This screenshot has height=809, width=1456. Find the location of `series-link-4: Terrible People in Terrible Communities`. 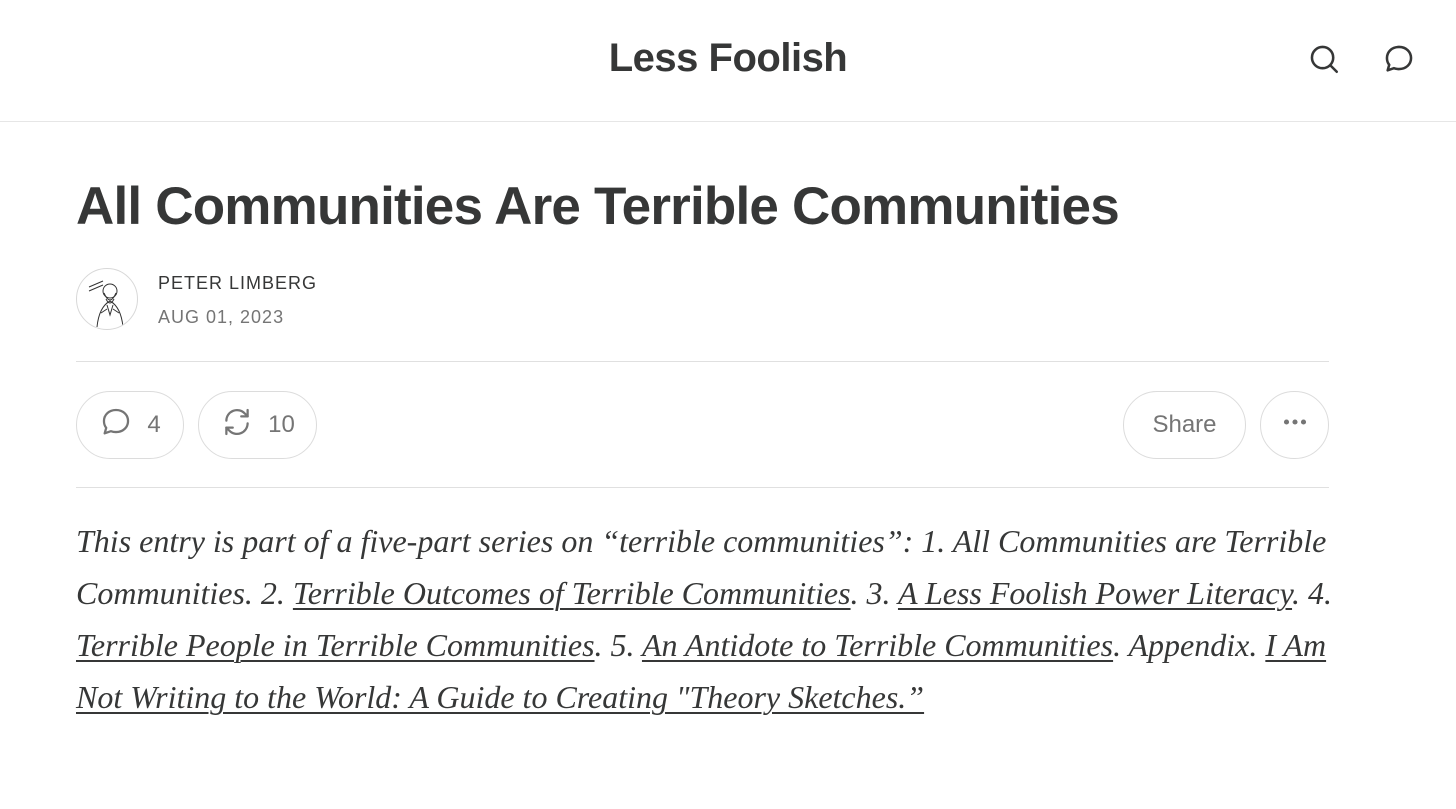

series-link-4: Terrible People in Terrible Communities is located at coordinates (335, 645).